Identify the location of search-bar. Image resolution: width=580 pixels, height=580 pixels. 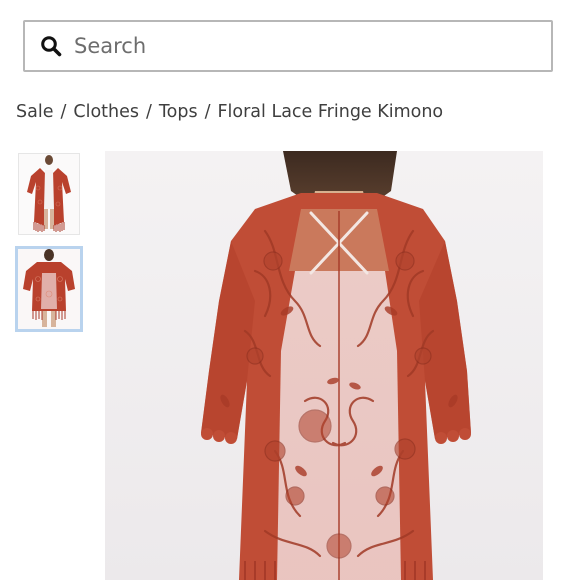
(288, 46).